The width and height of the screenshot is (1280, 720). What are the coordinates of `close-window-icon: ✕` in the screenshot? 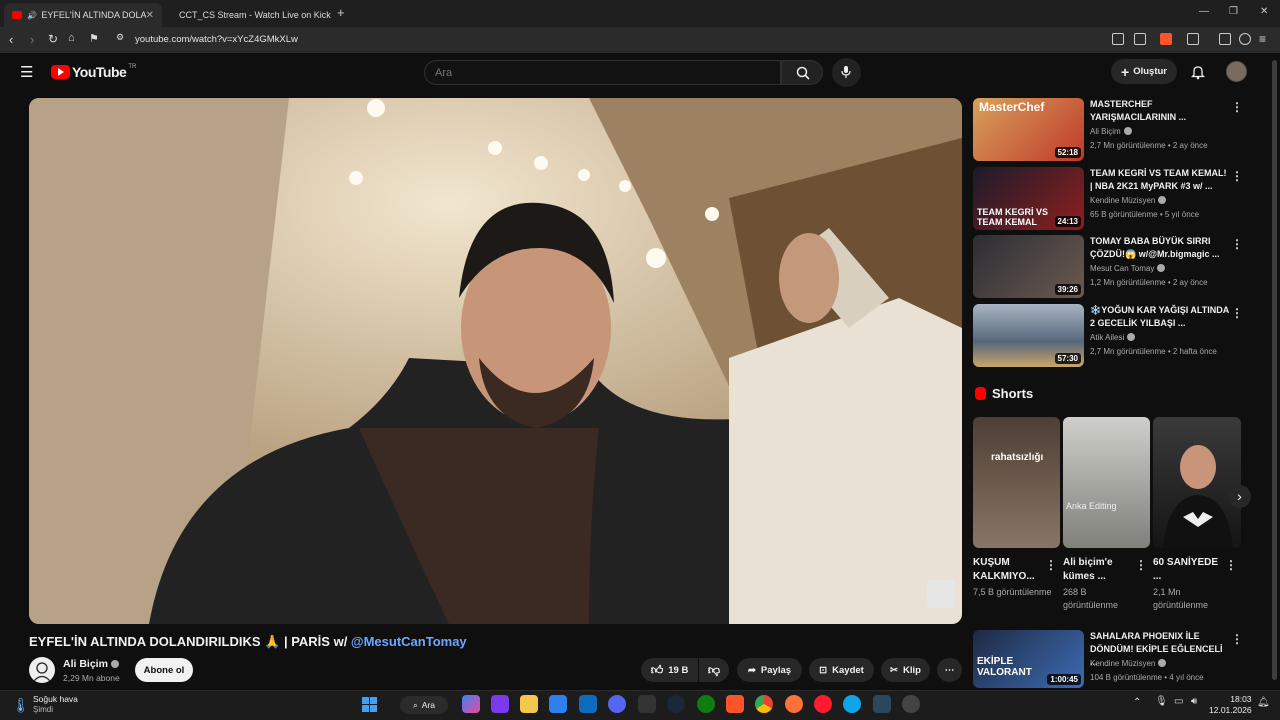 It's located at (1264, 11).